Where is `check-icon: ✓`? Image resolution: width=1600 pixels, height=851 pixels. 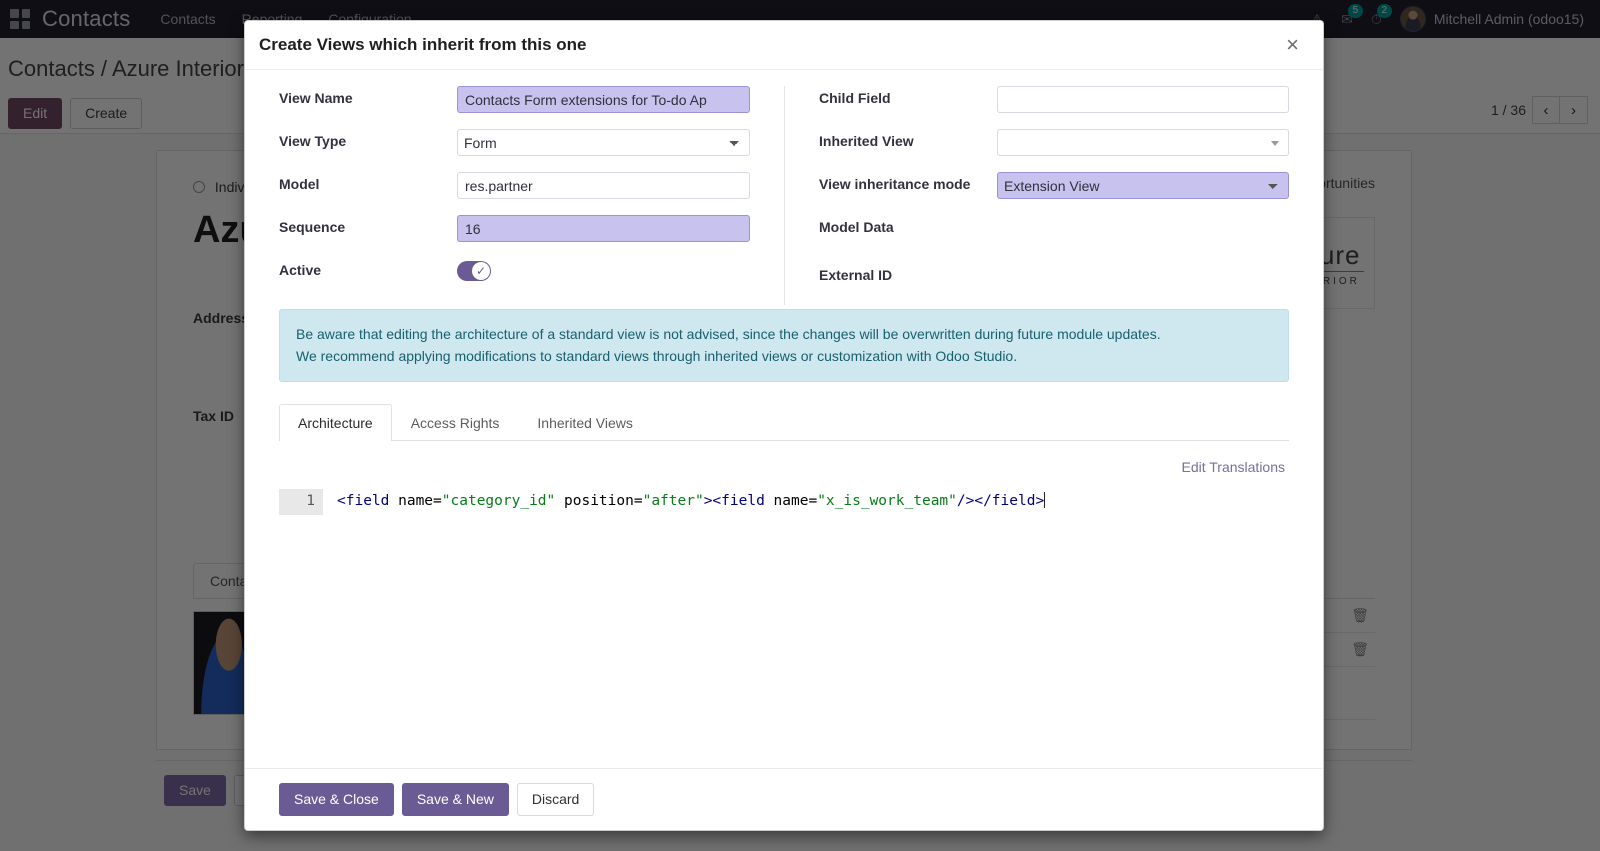 check-icon: ✓ is located at coordinates (481, 271).